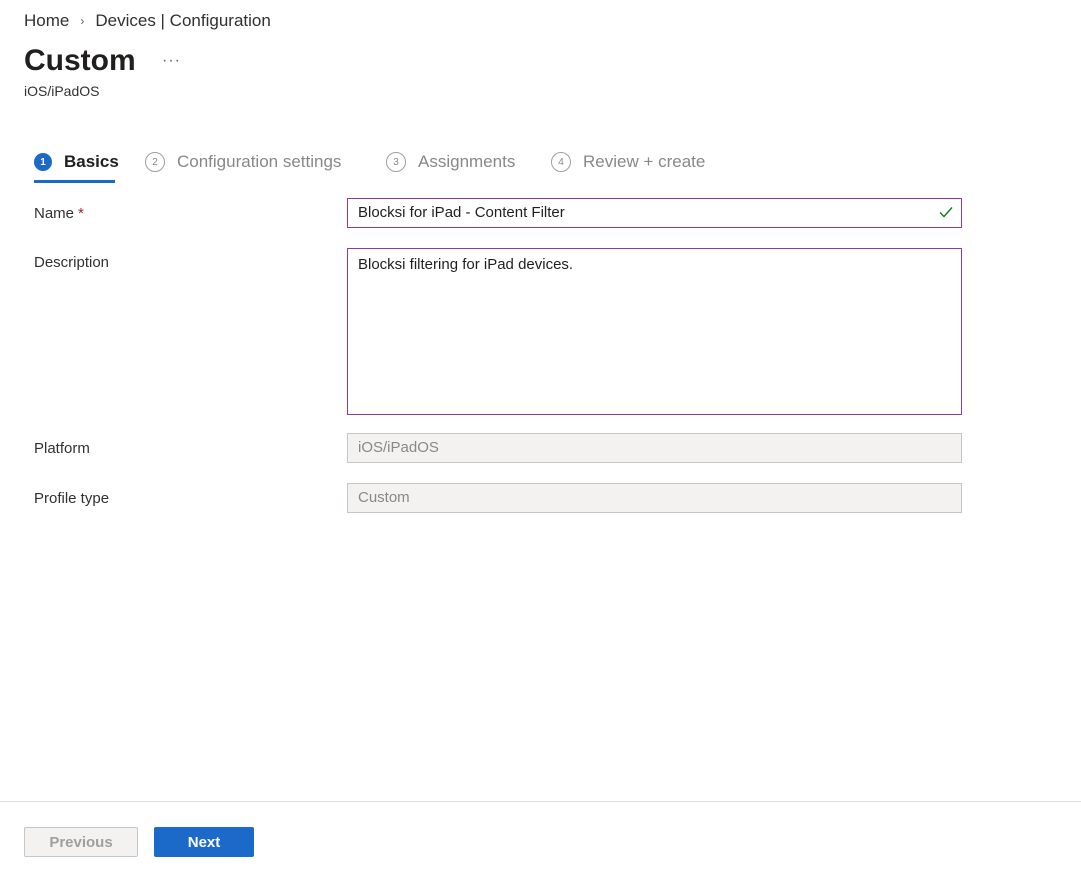 Image resolution: width=1081 pixels, height=880 pixels. Describe the element at coordinates (62, 448) in the screenshot. I see `platform-label: Platform` at that location.